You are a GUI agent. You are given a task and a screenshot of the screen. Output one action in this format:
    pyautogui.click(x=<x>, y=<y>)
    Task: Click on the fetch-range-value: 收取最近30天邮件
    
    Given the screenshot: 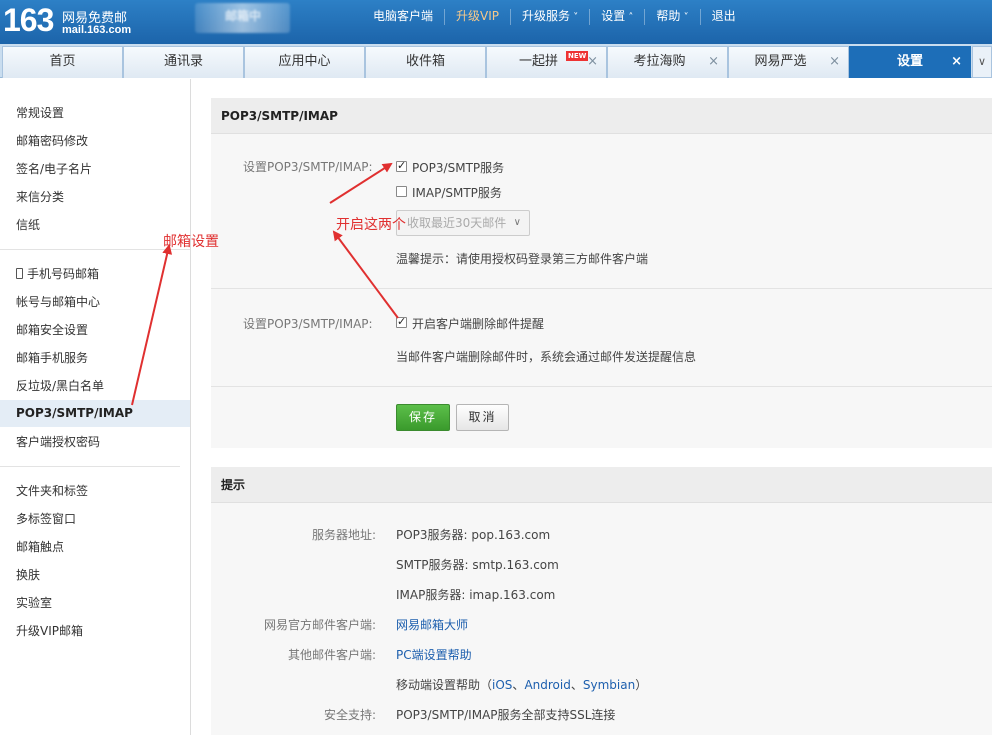 What is the action you would take?
    pyautogui.click(x=457, y=223)
    